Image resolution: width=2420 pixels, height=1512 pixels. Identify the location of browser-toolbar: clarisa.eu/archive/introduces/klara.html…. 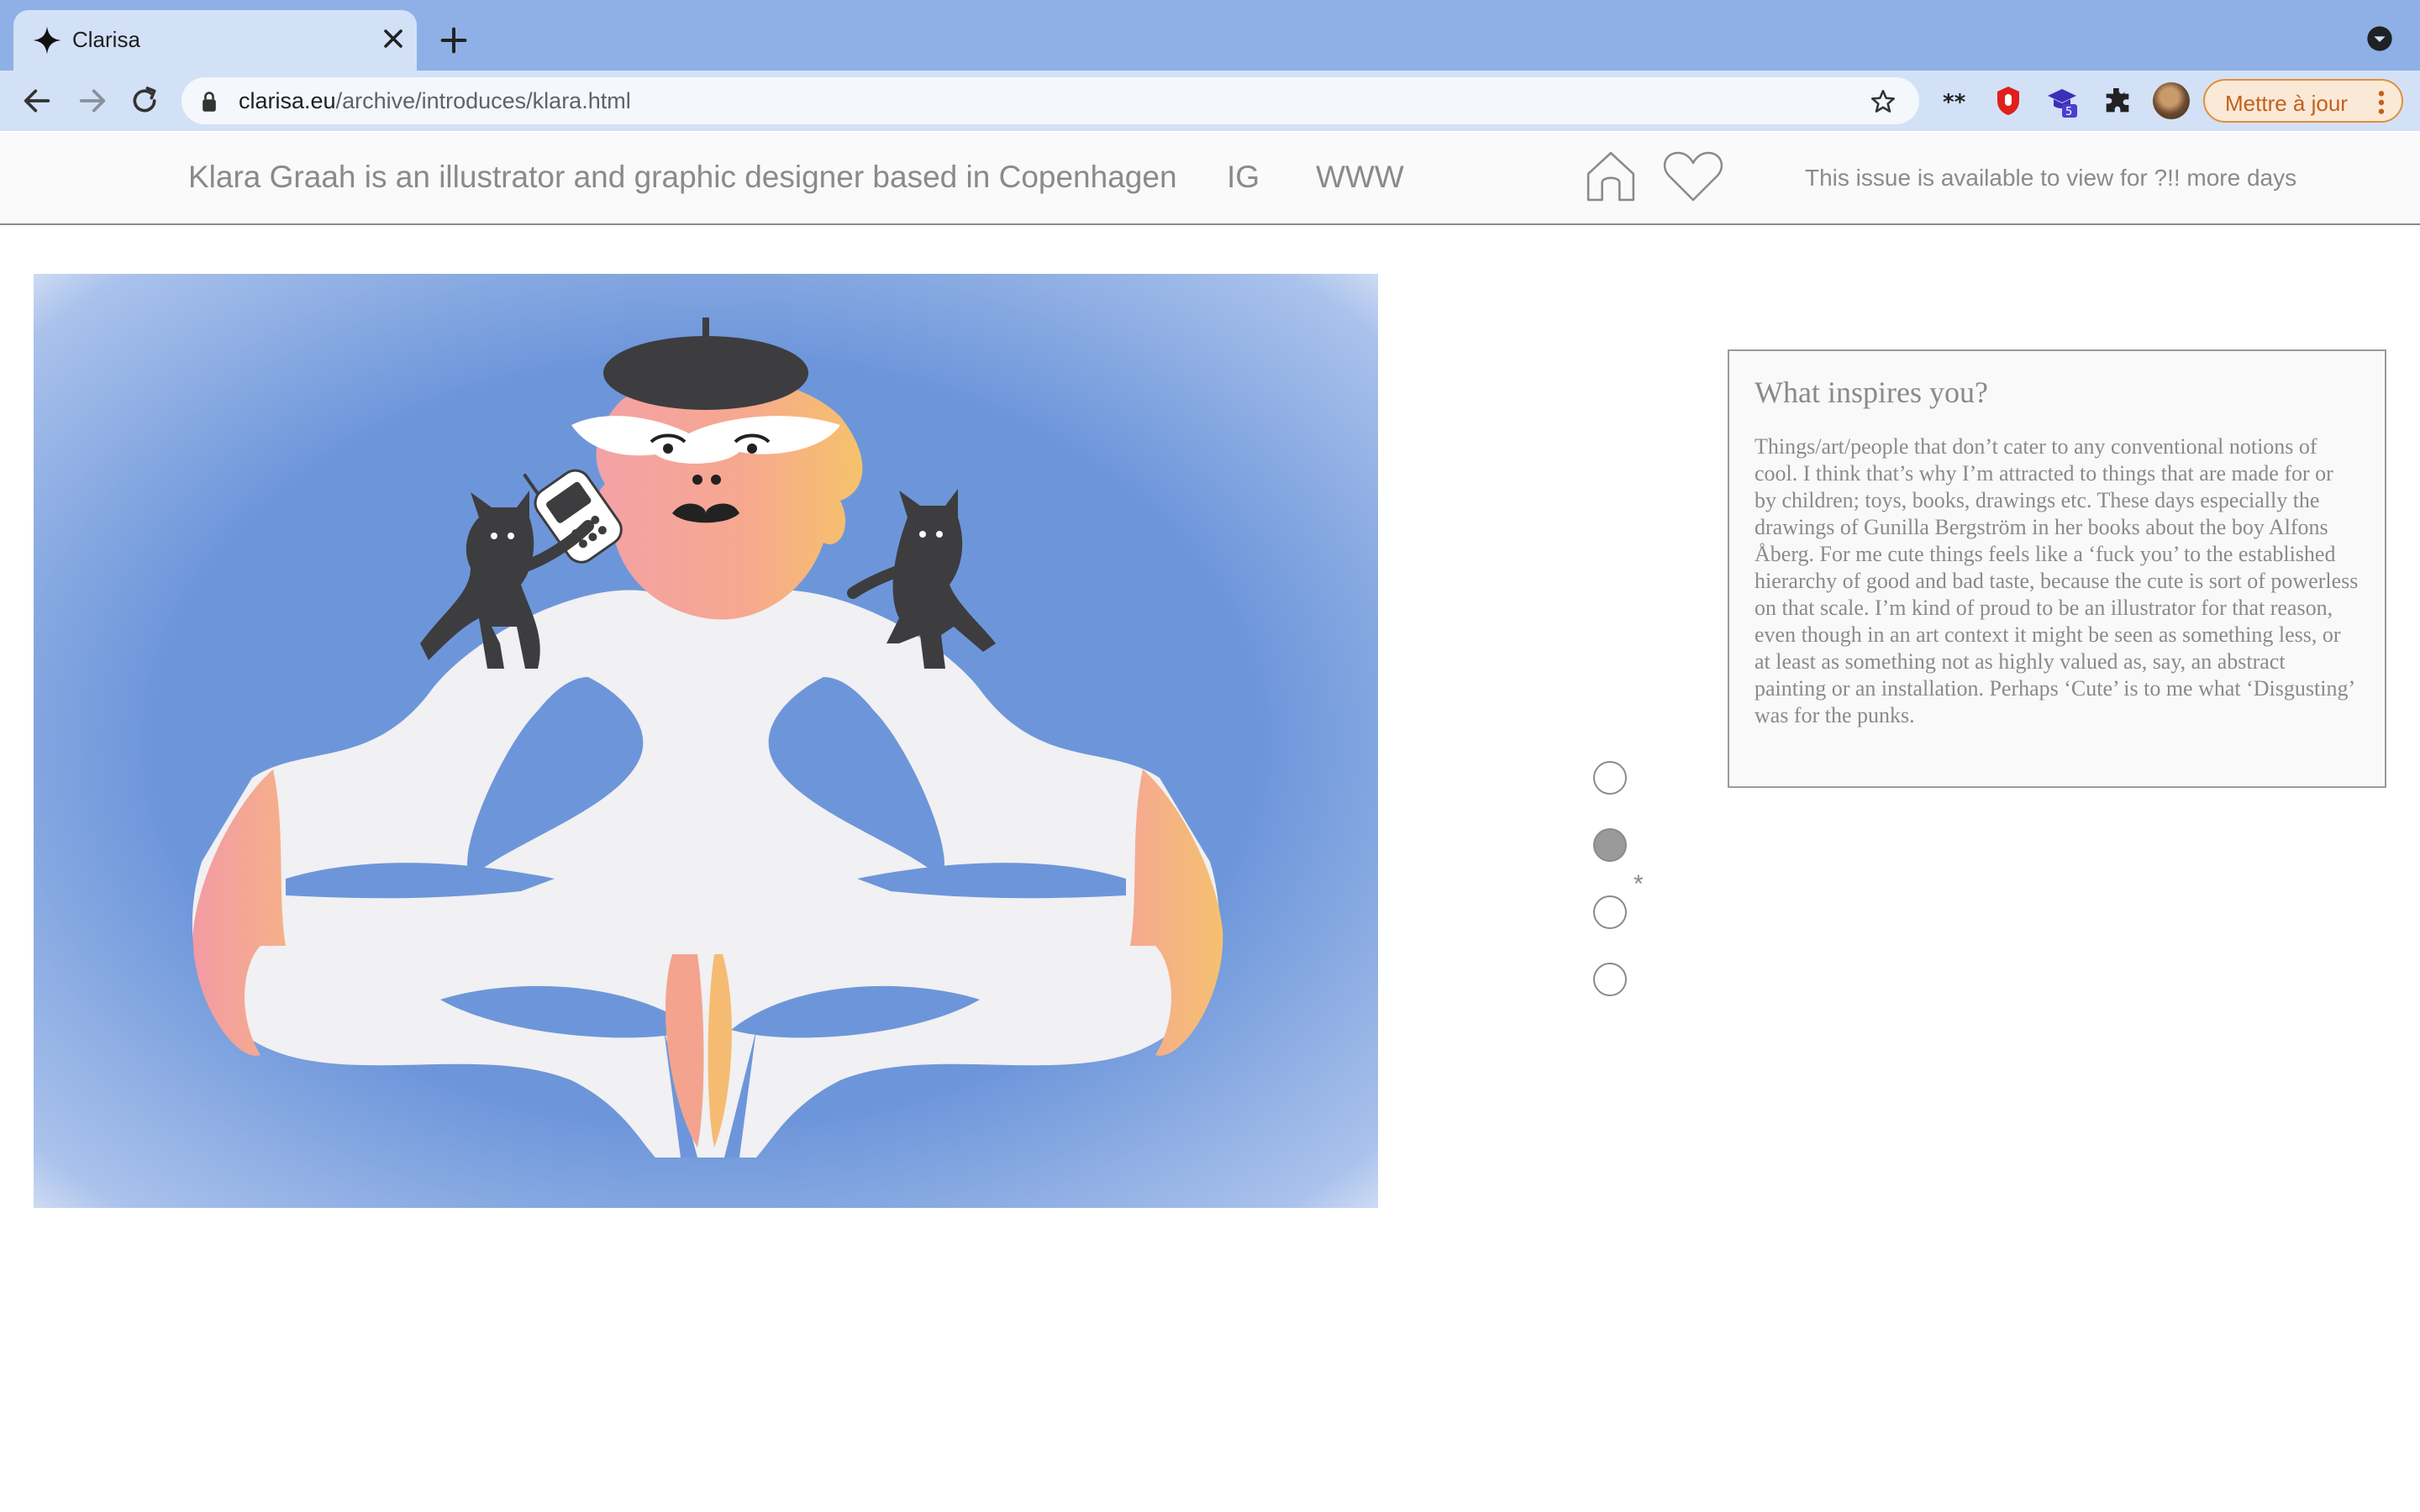
(1210, 101).